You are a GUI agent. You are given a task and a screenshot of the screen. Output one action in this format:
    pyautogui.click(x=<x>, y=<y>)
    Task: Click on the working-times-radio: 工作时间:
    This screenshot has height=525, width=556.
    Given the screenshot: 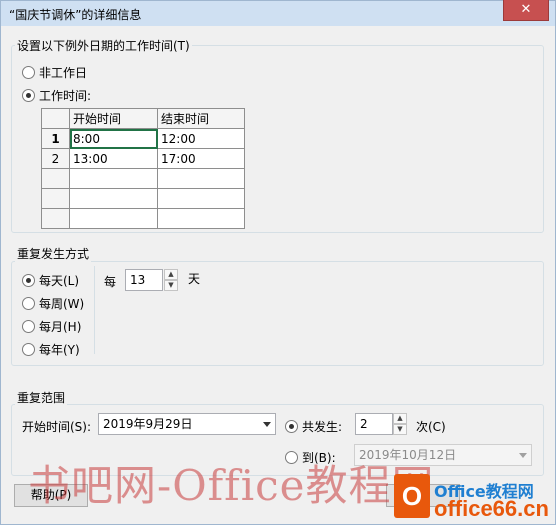 What is the action you would take?
    pyautogui.click(x=56, y=95)
    